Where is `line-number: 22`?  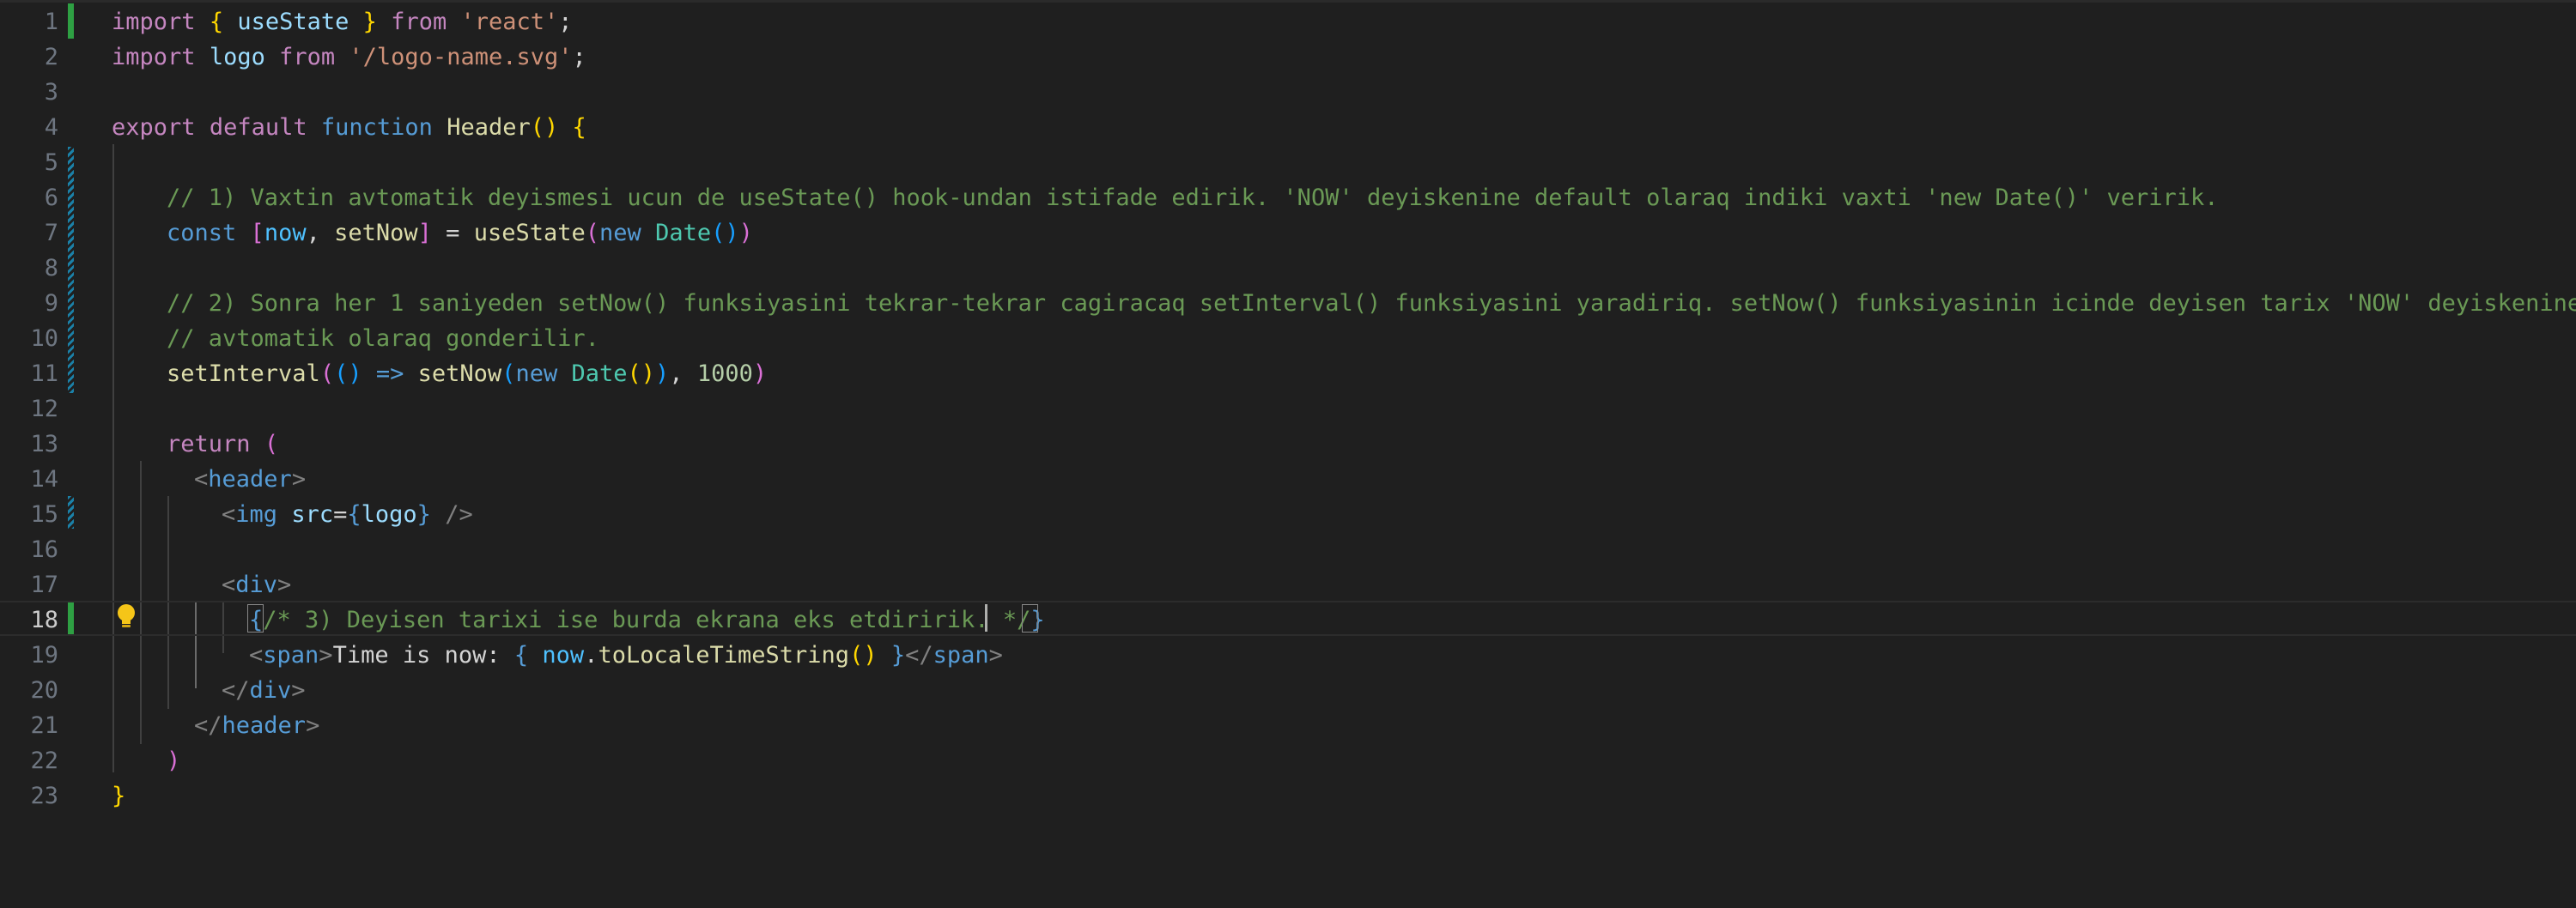 line-number: 22 is located at coordinates (44, 761).